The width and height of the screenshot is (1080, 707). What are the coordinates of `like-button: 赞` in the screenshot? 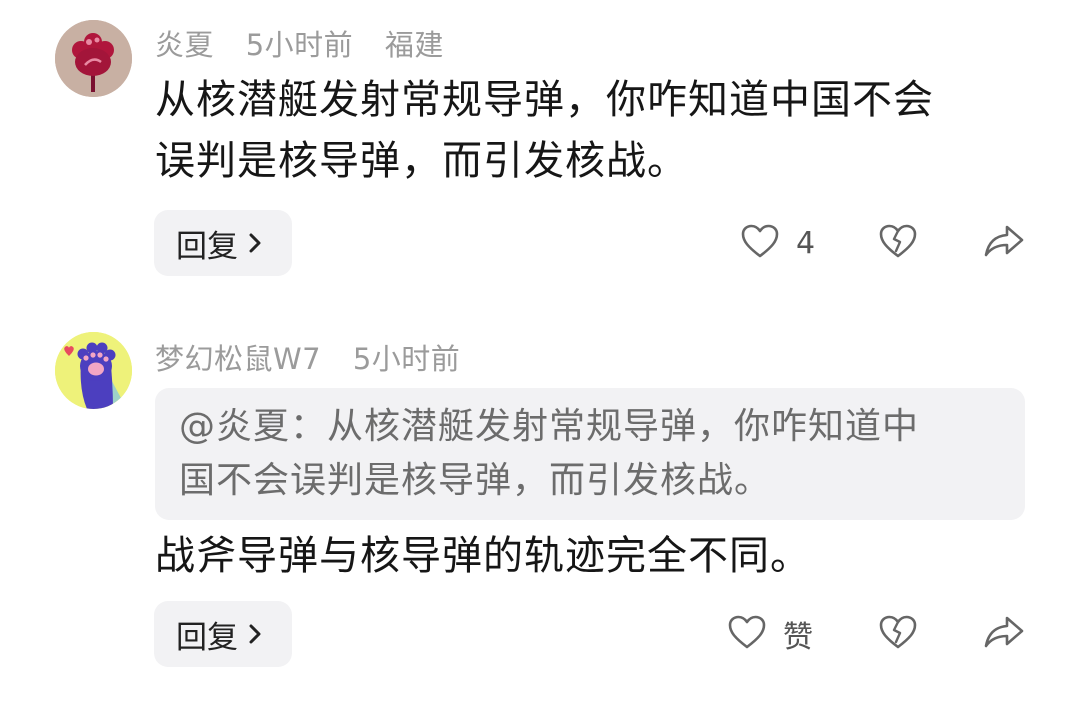 It's located at (770, 634).